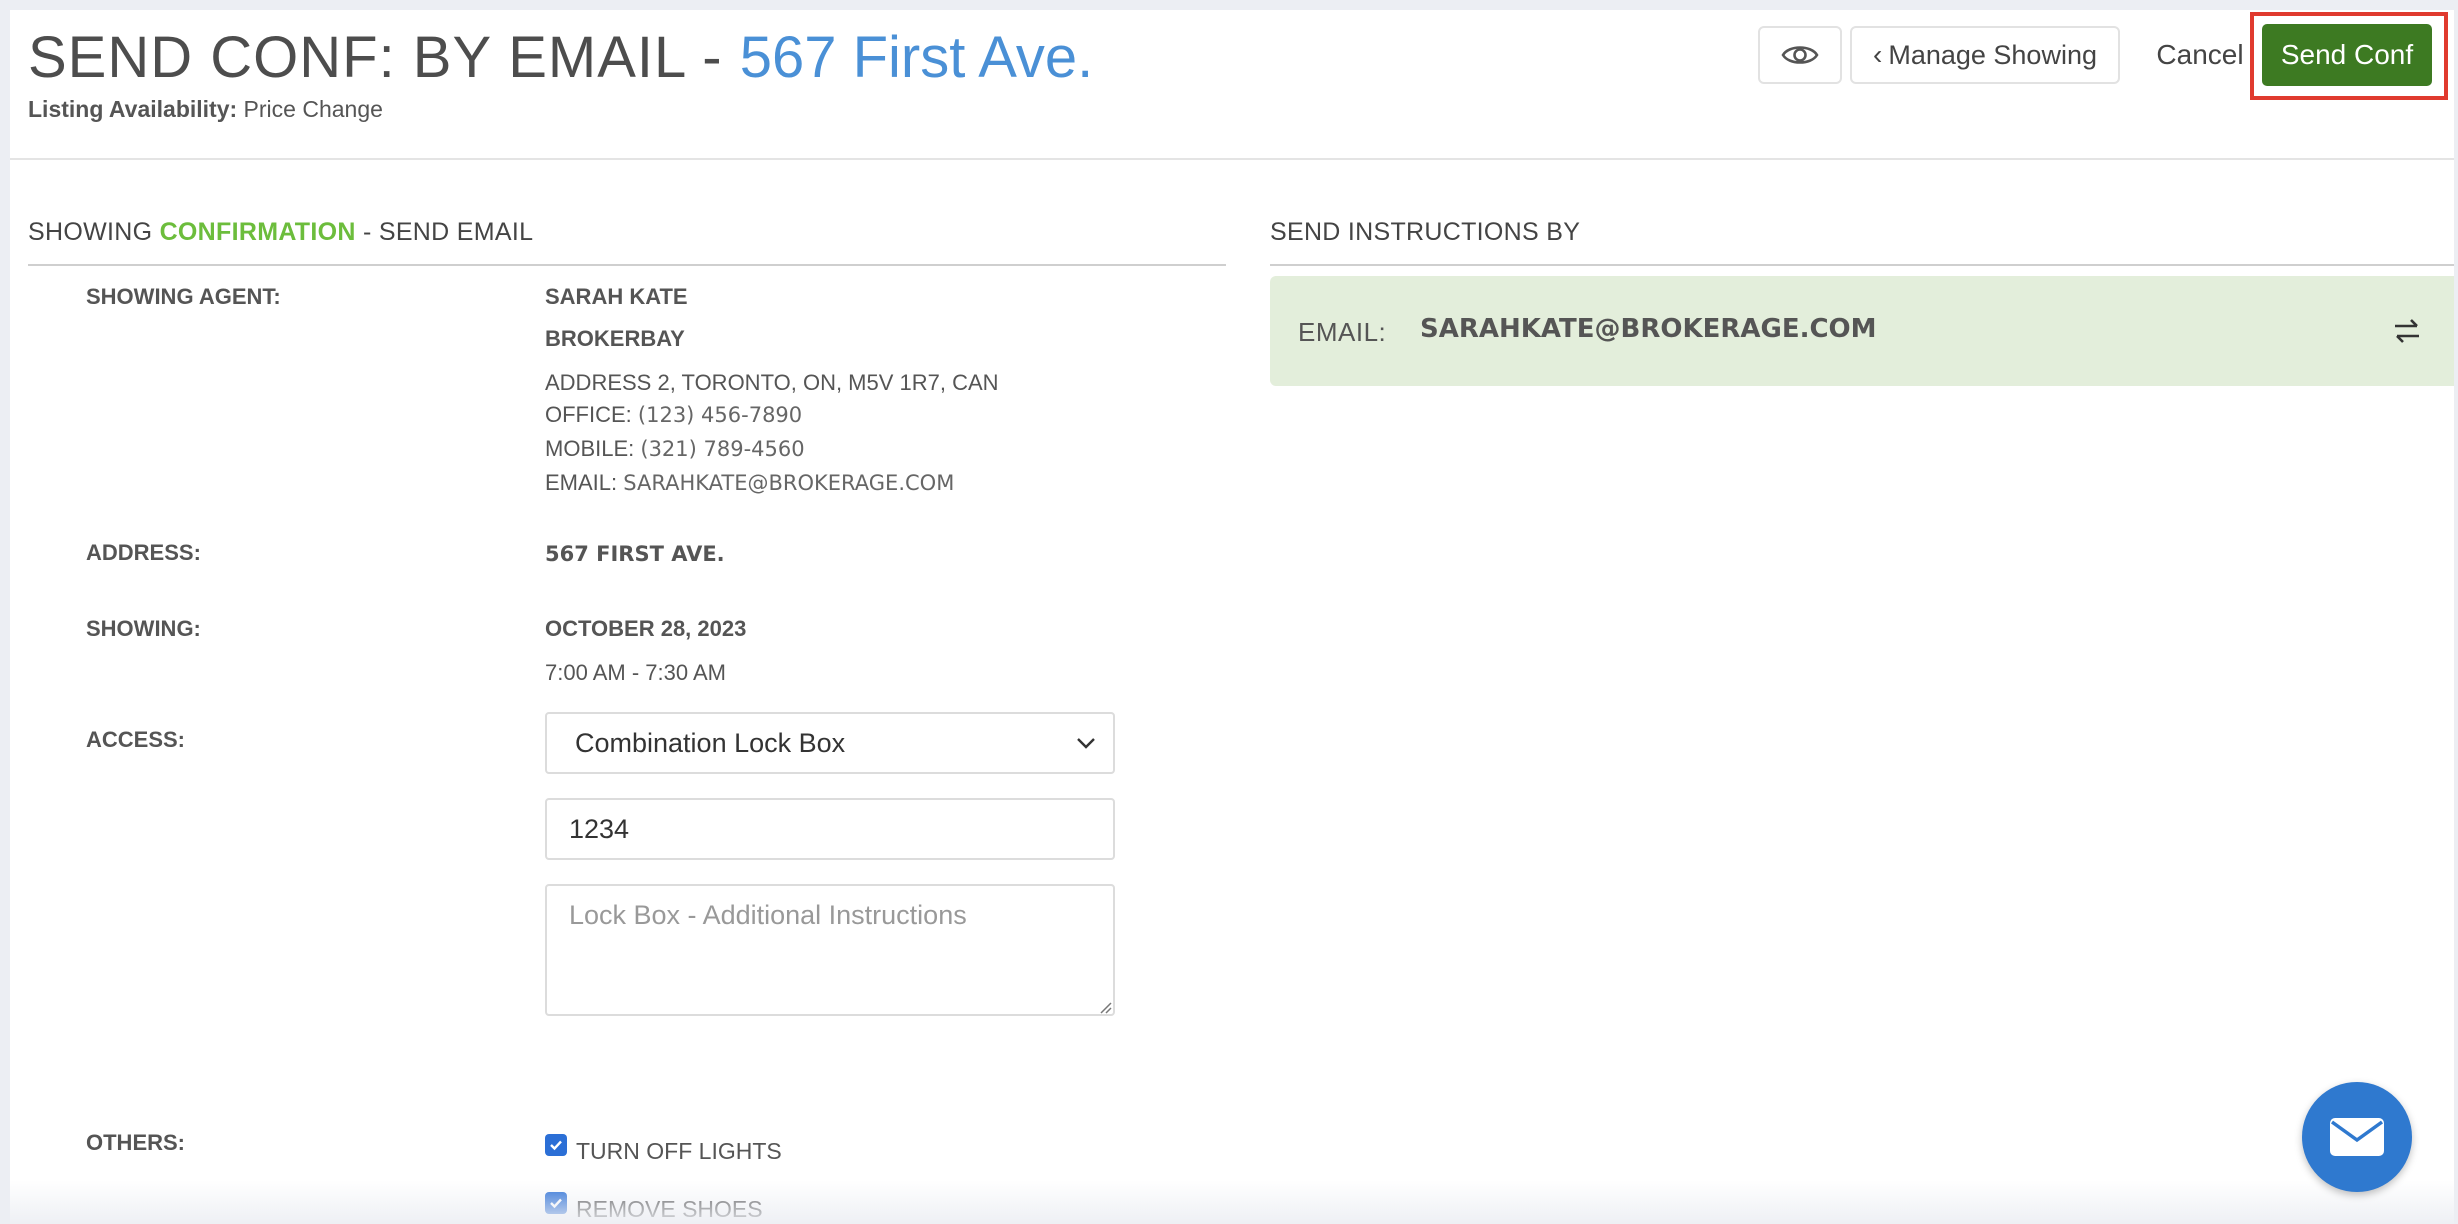 This screenshot has height=1224, width=2458. Describe the element at coordinates (830, 950) in the screenshot. I see `lockbox-instructions-textarea` at that location.